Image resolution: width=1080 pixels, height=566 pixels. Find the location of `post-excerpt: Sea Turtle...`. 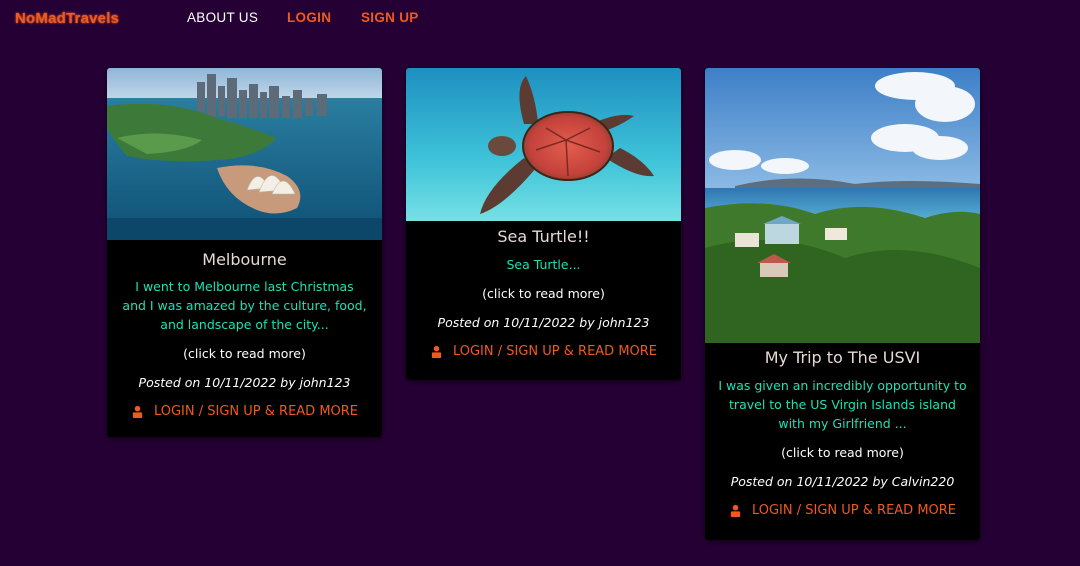

post-excerpt: Sea Turtle... is located at coordinates (543, 264).